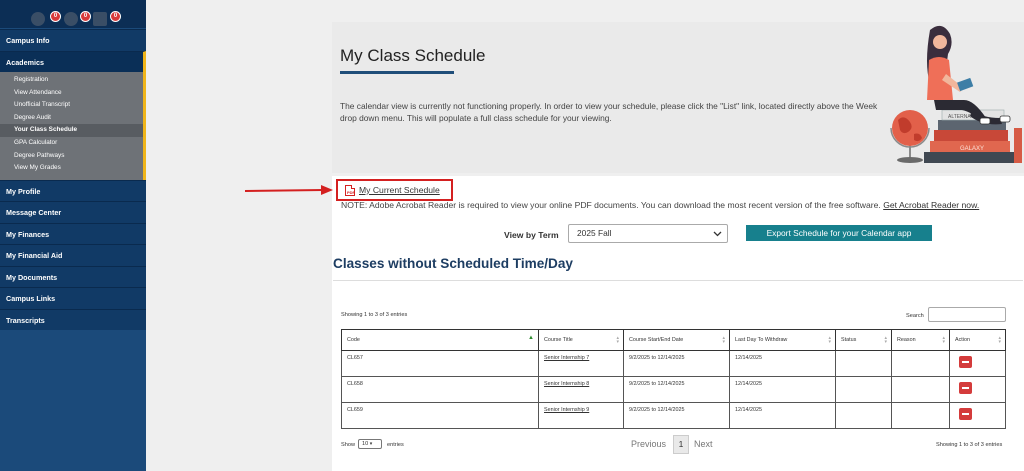 The width and height of the screenshot is (1024, 471). I want to click on search-label: Search, so click(915, 316).